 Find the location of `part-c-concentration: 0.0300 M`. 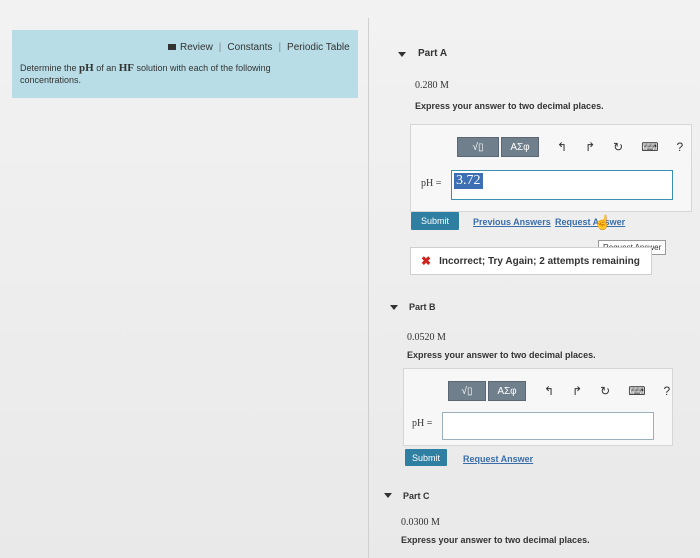

part-c-concentration: 0.0300 M is located at coordinates (420, 522).